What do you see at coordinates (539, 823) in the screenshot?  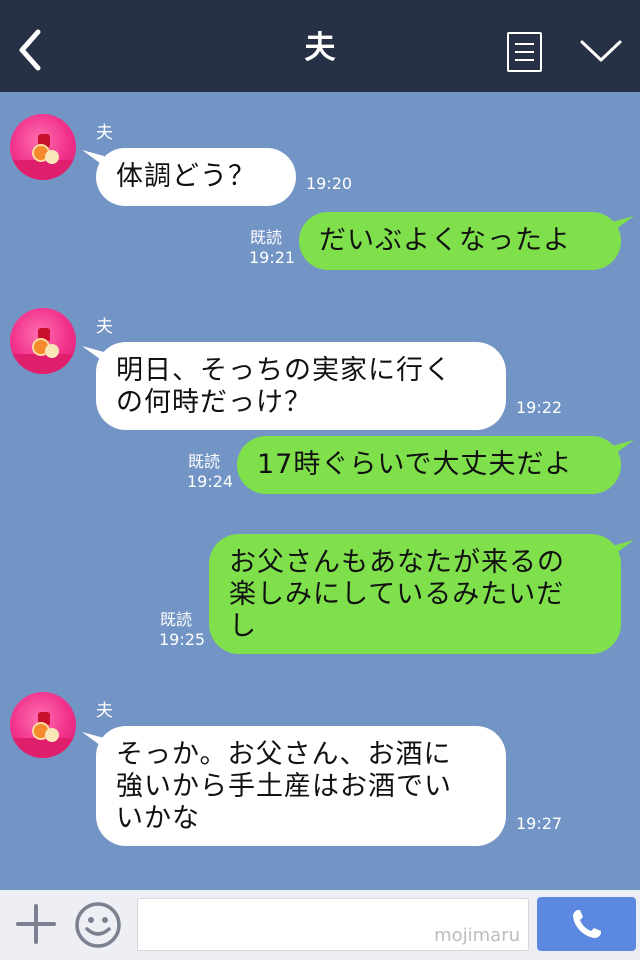 I see `message-time: 19:27` at bounding box center [539, 823].